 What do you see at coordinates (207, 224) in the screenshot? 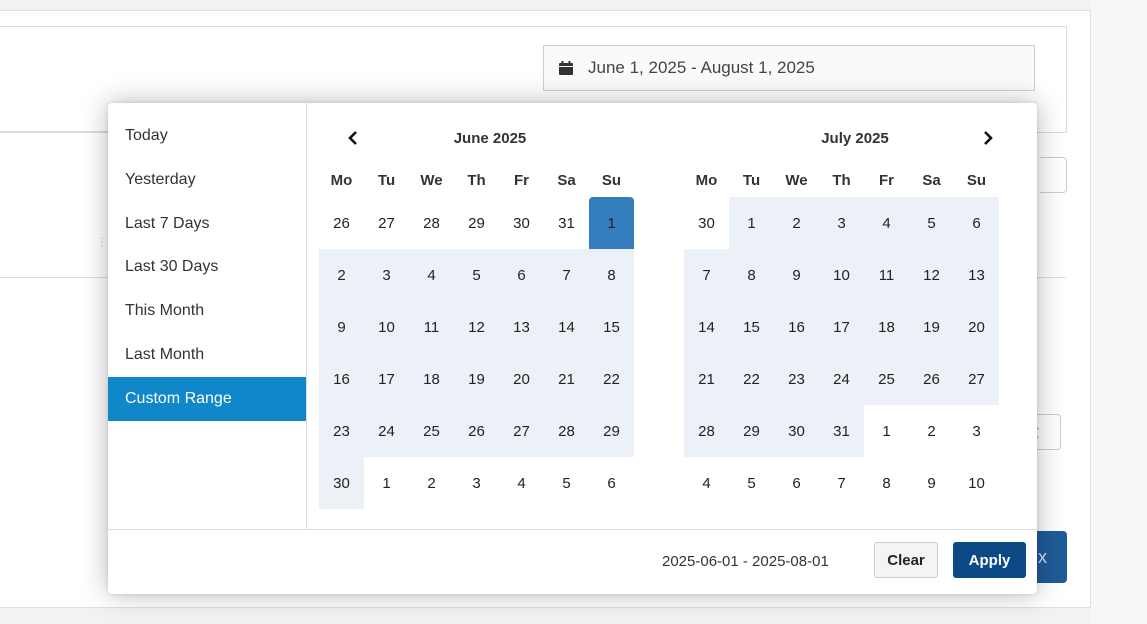
I see `range-option-last-7-days: Last 7 Days` at bounding box center [207, 224].